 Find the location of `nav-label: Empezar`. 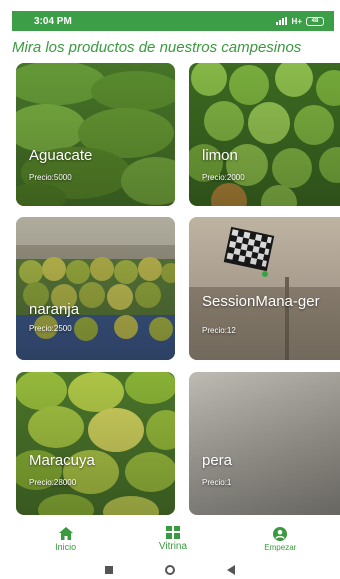

nav-label: Empezar is located at coordinates (280, 547).